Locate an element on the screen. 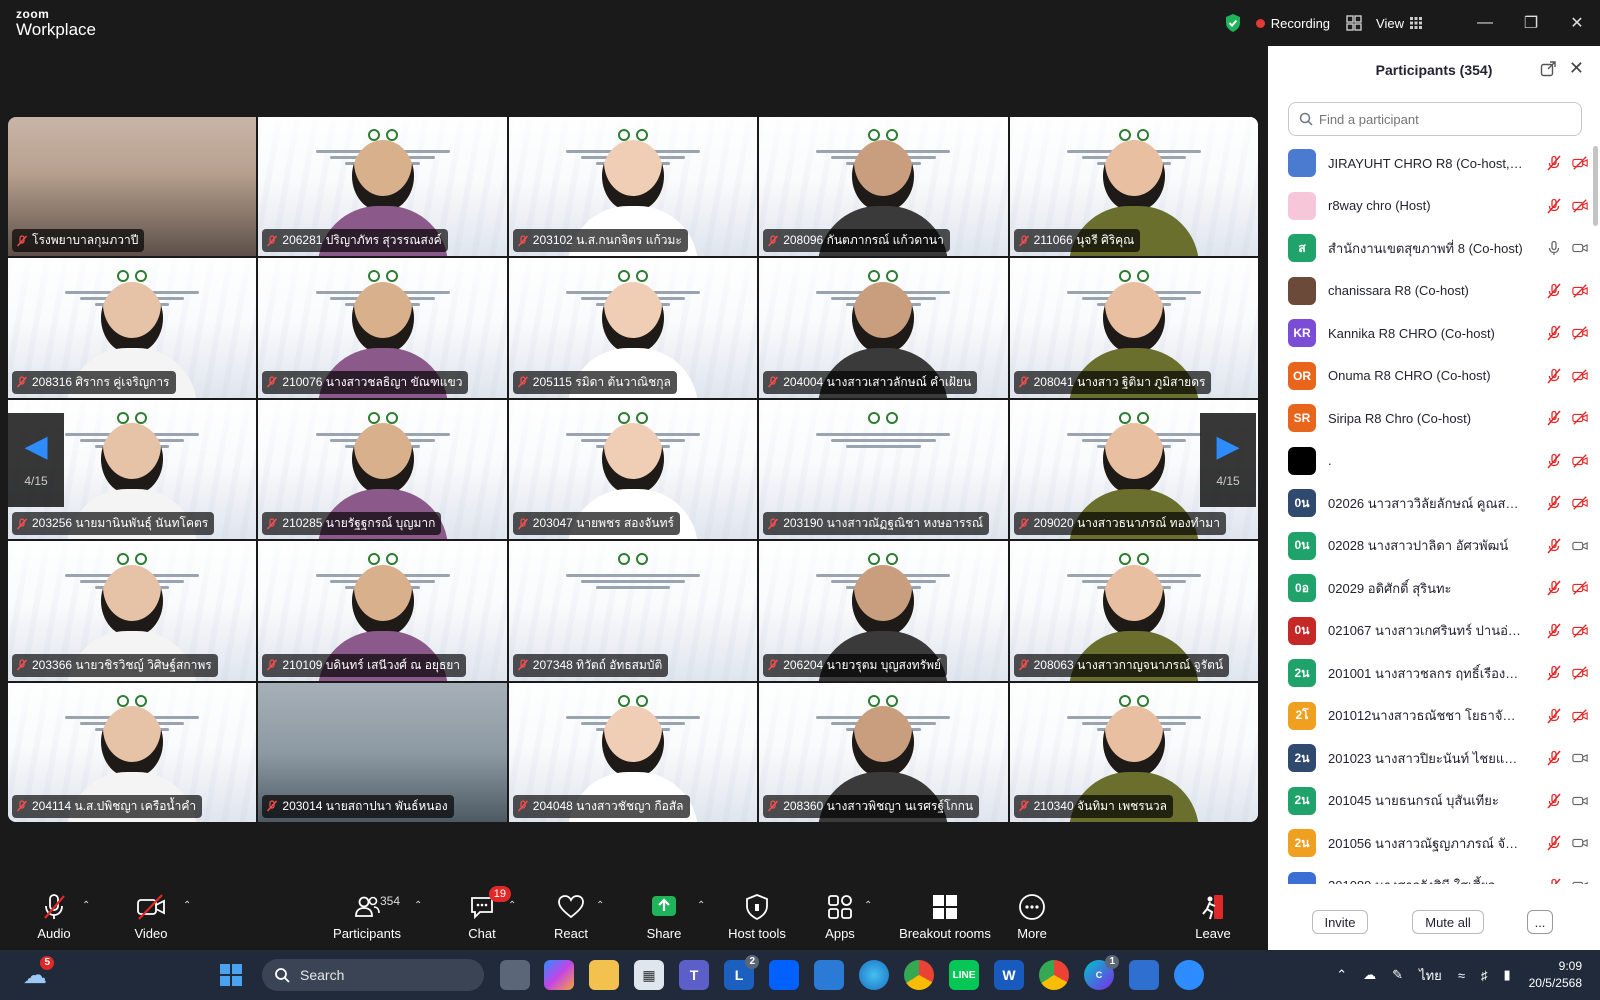 The height and width of the screenshot is (1000, 1600). video-tile: 210076 นางสาวชลธิญา ขัณฑแขว is located at coordinates (382, 328).